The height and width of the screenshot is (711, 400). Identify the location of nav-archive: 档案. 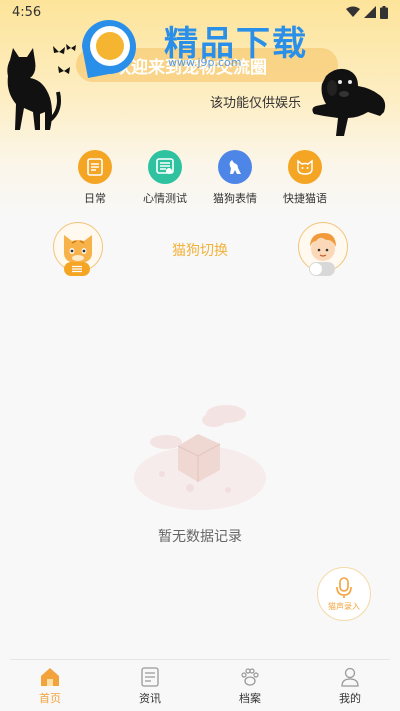
(250, 685).